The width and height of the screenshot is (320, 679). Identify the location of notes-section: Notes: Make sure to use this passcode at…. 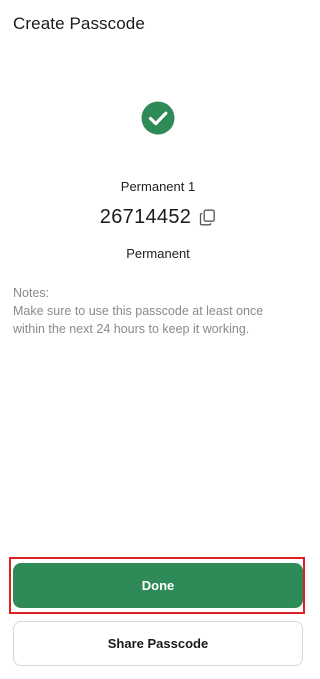
(159, 311).